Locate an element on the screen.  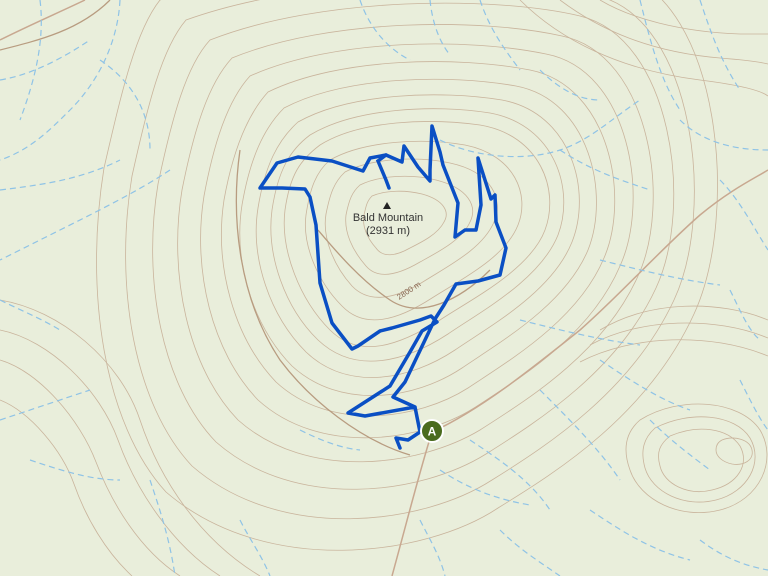
peak-elevation: (2931 m) is located at coordinates (388, 231).